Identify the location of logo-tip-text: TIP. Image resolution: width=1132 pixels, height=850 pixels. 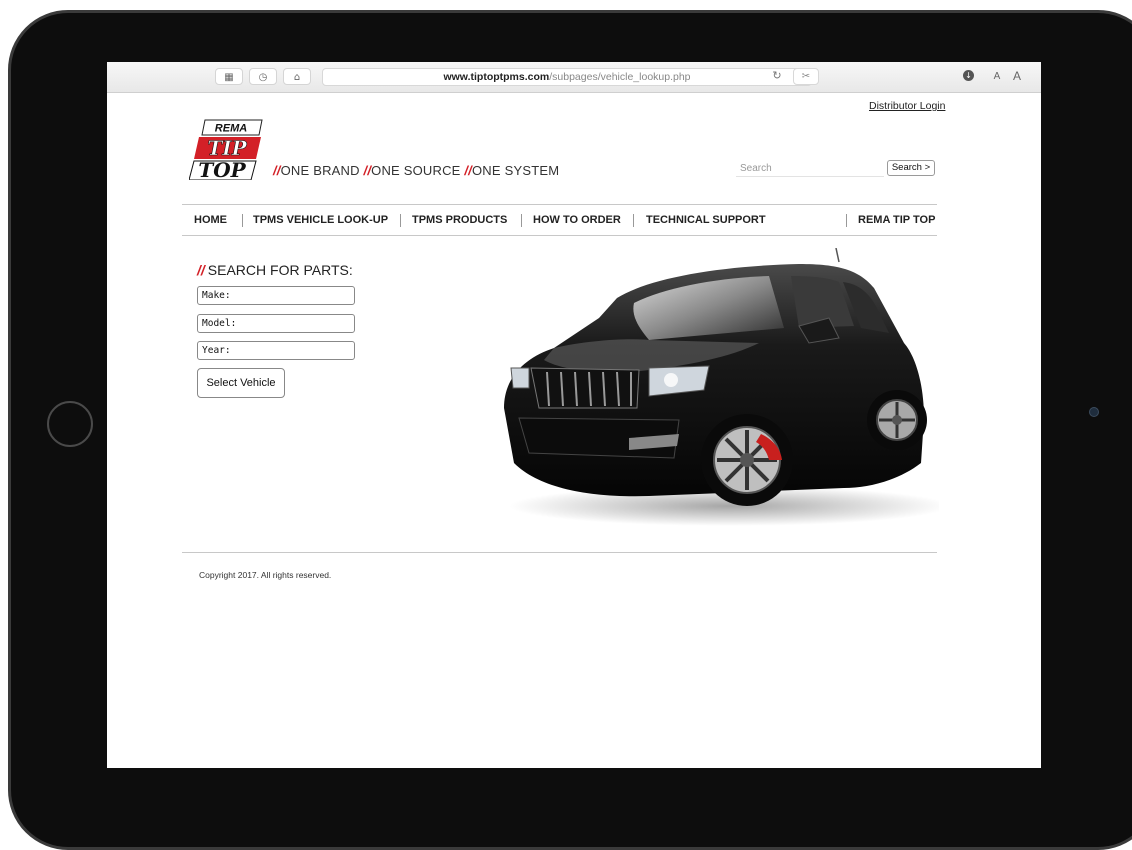
(227, 148).